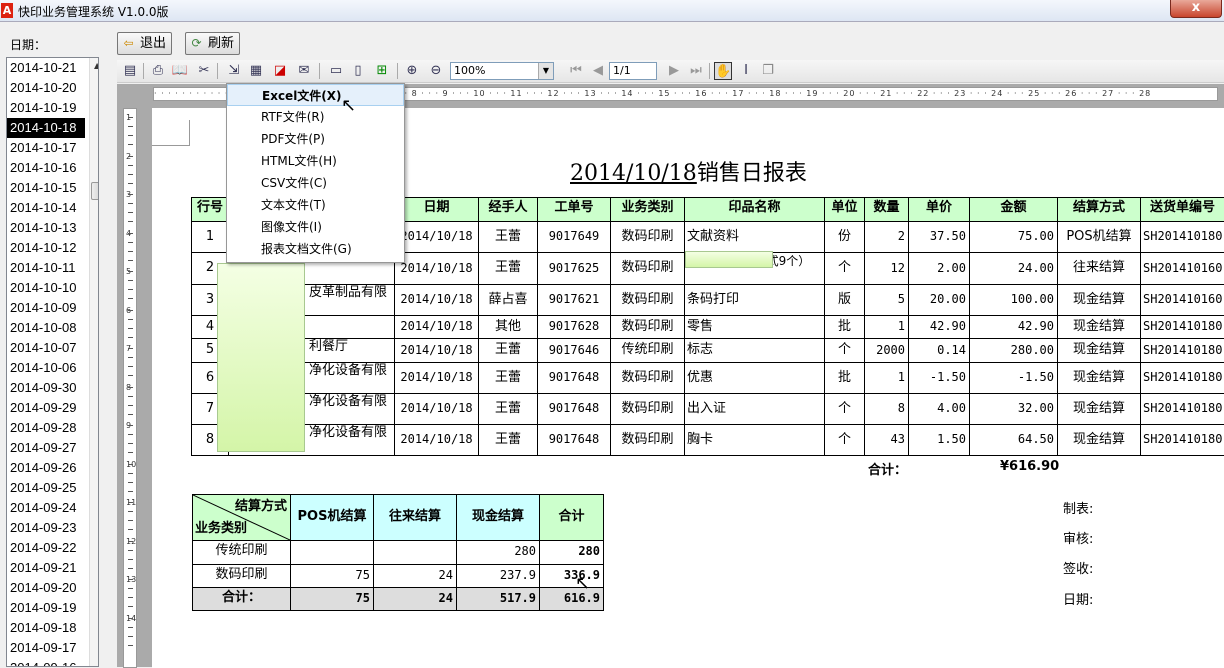  Describe the element at coordinates (52, 208) in the screenshot. I see `date-list-item: 2014-10-14` at that location.